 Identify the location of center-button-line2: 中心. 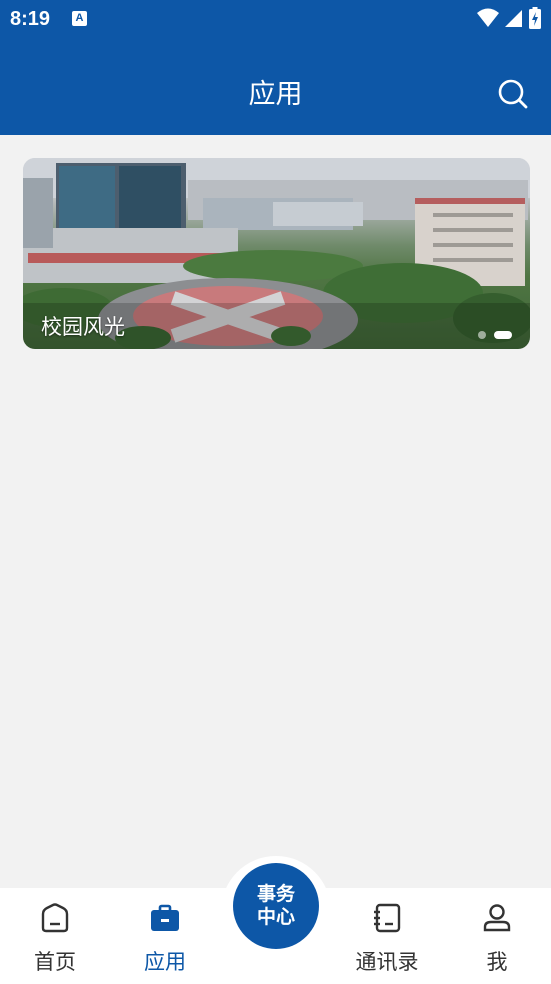
(275, 917).